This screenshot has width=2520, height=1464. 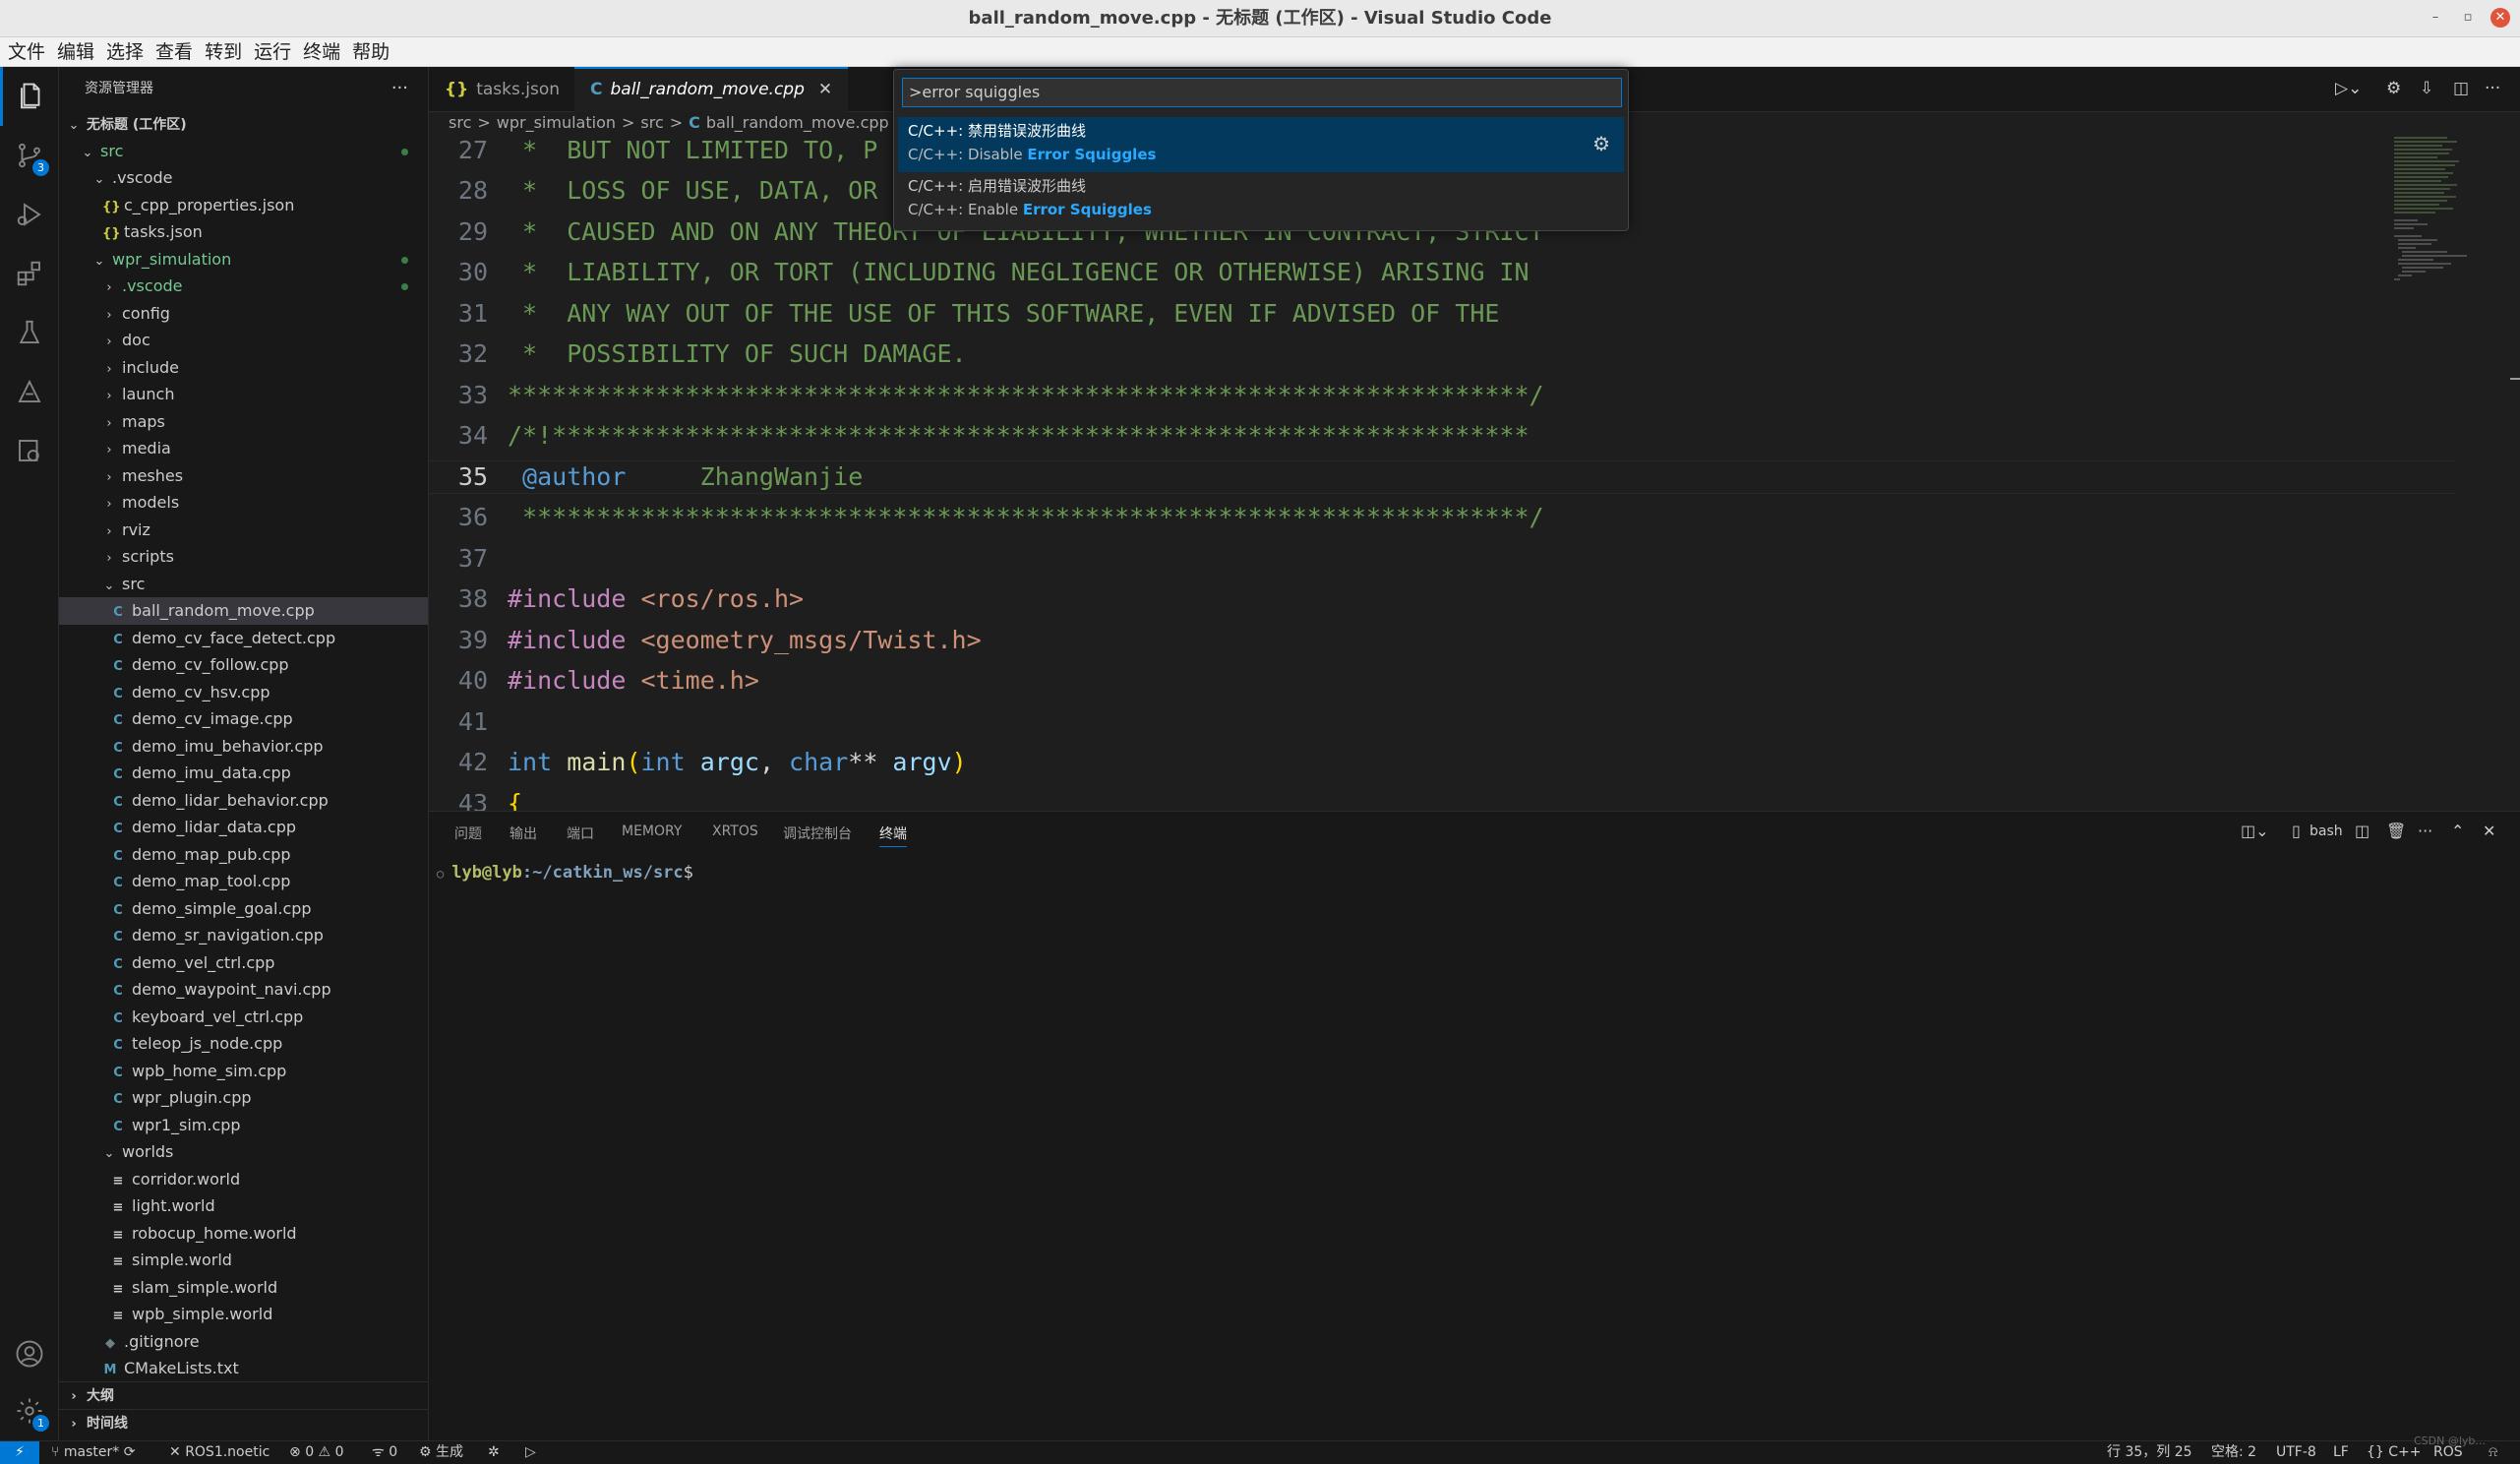 I want to click on account-icon, so click(x=29, y=1353).